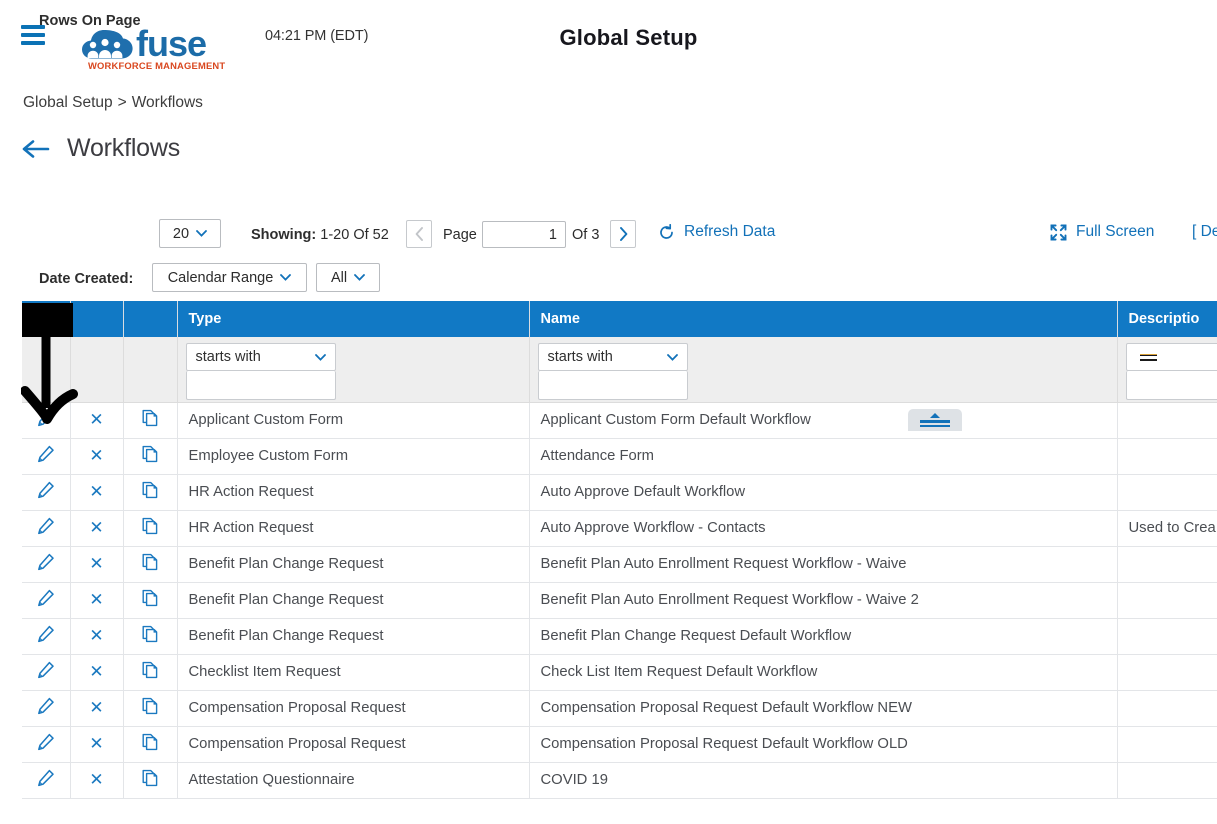  I want to click on defaults-link: [ De, so click(1204, 232).